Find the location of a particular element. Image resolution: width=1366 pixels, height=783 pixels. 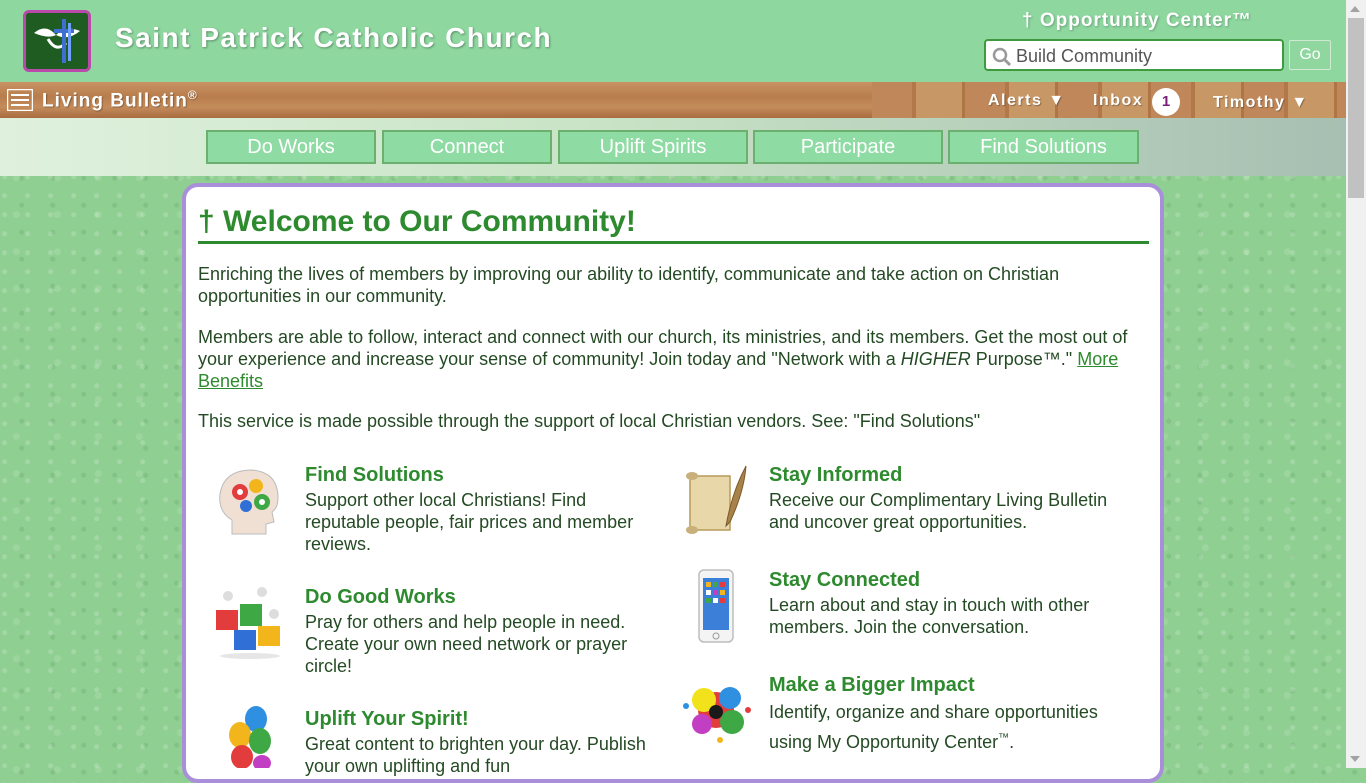

inbox-count-badge: 1 is located at coordinates (1166, 102).